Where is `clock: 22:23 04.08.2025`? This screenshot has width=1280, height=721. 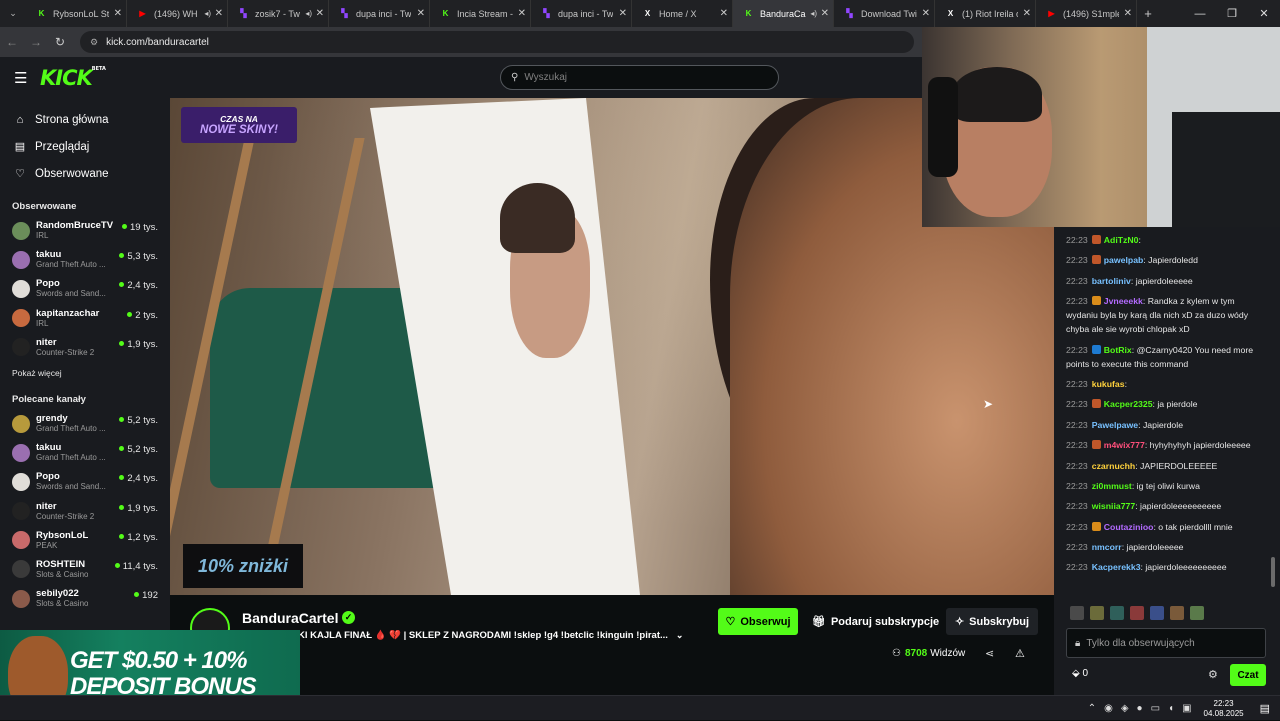
clock: 22:23 04.08.2025 is located at coordinates (1224, 709).